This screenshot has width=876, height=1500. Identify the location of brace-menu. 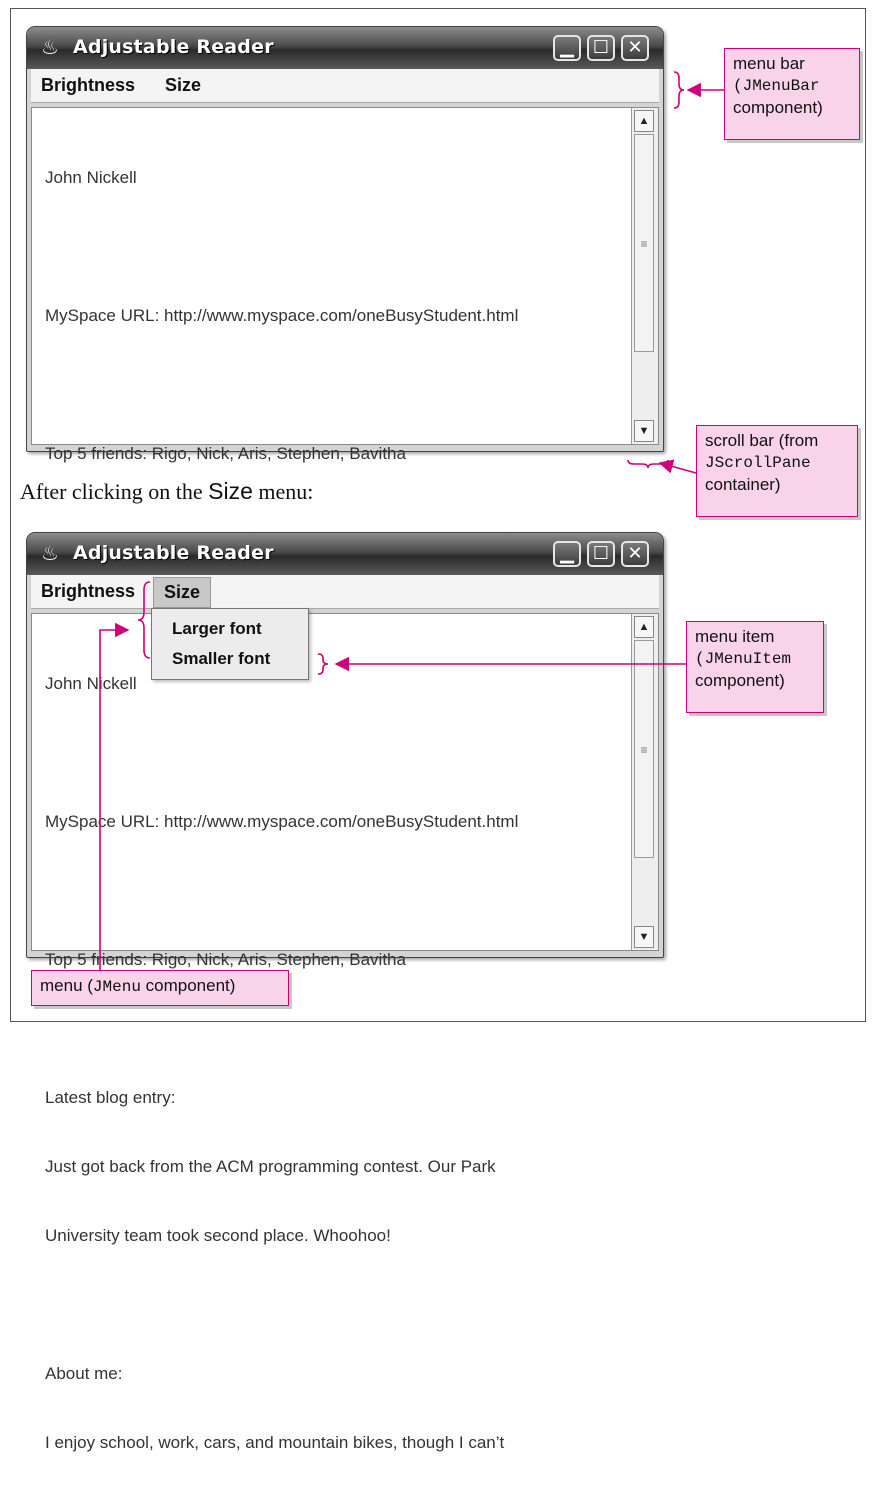
(144, 620).